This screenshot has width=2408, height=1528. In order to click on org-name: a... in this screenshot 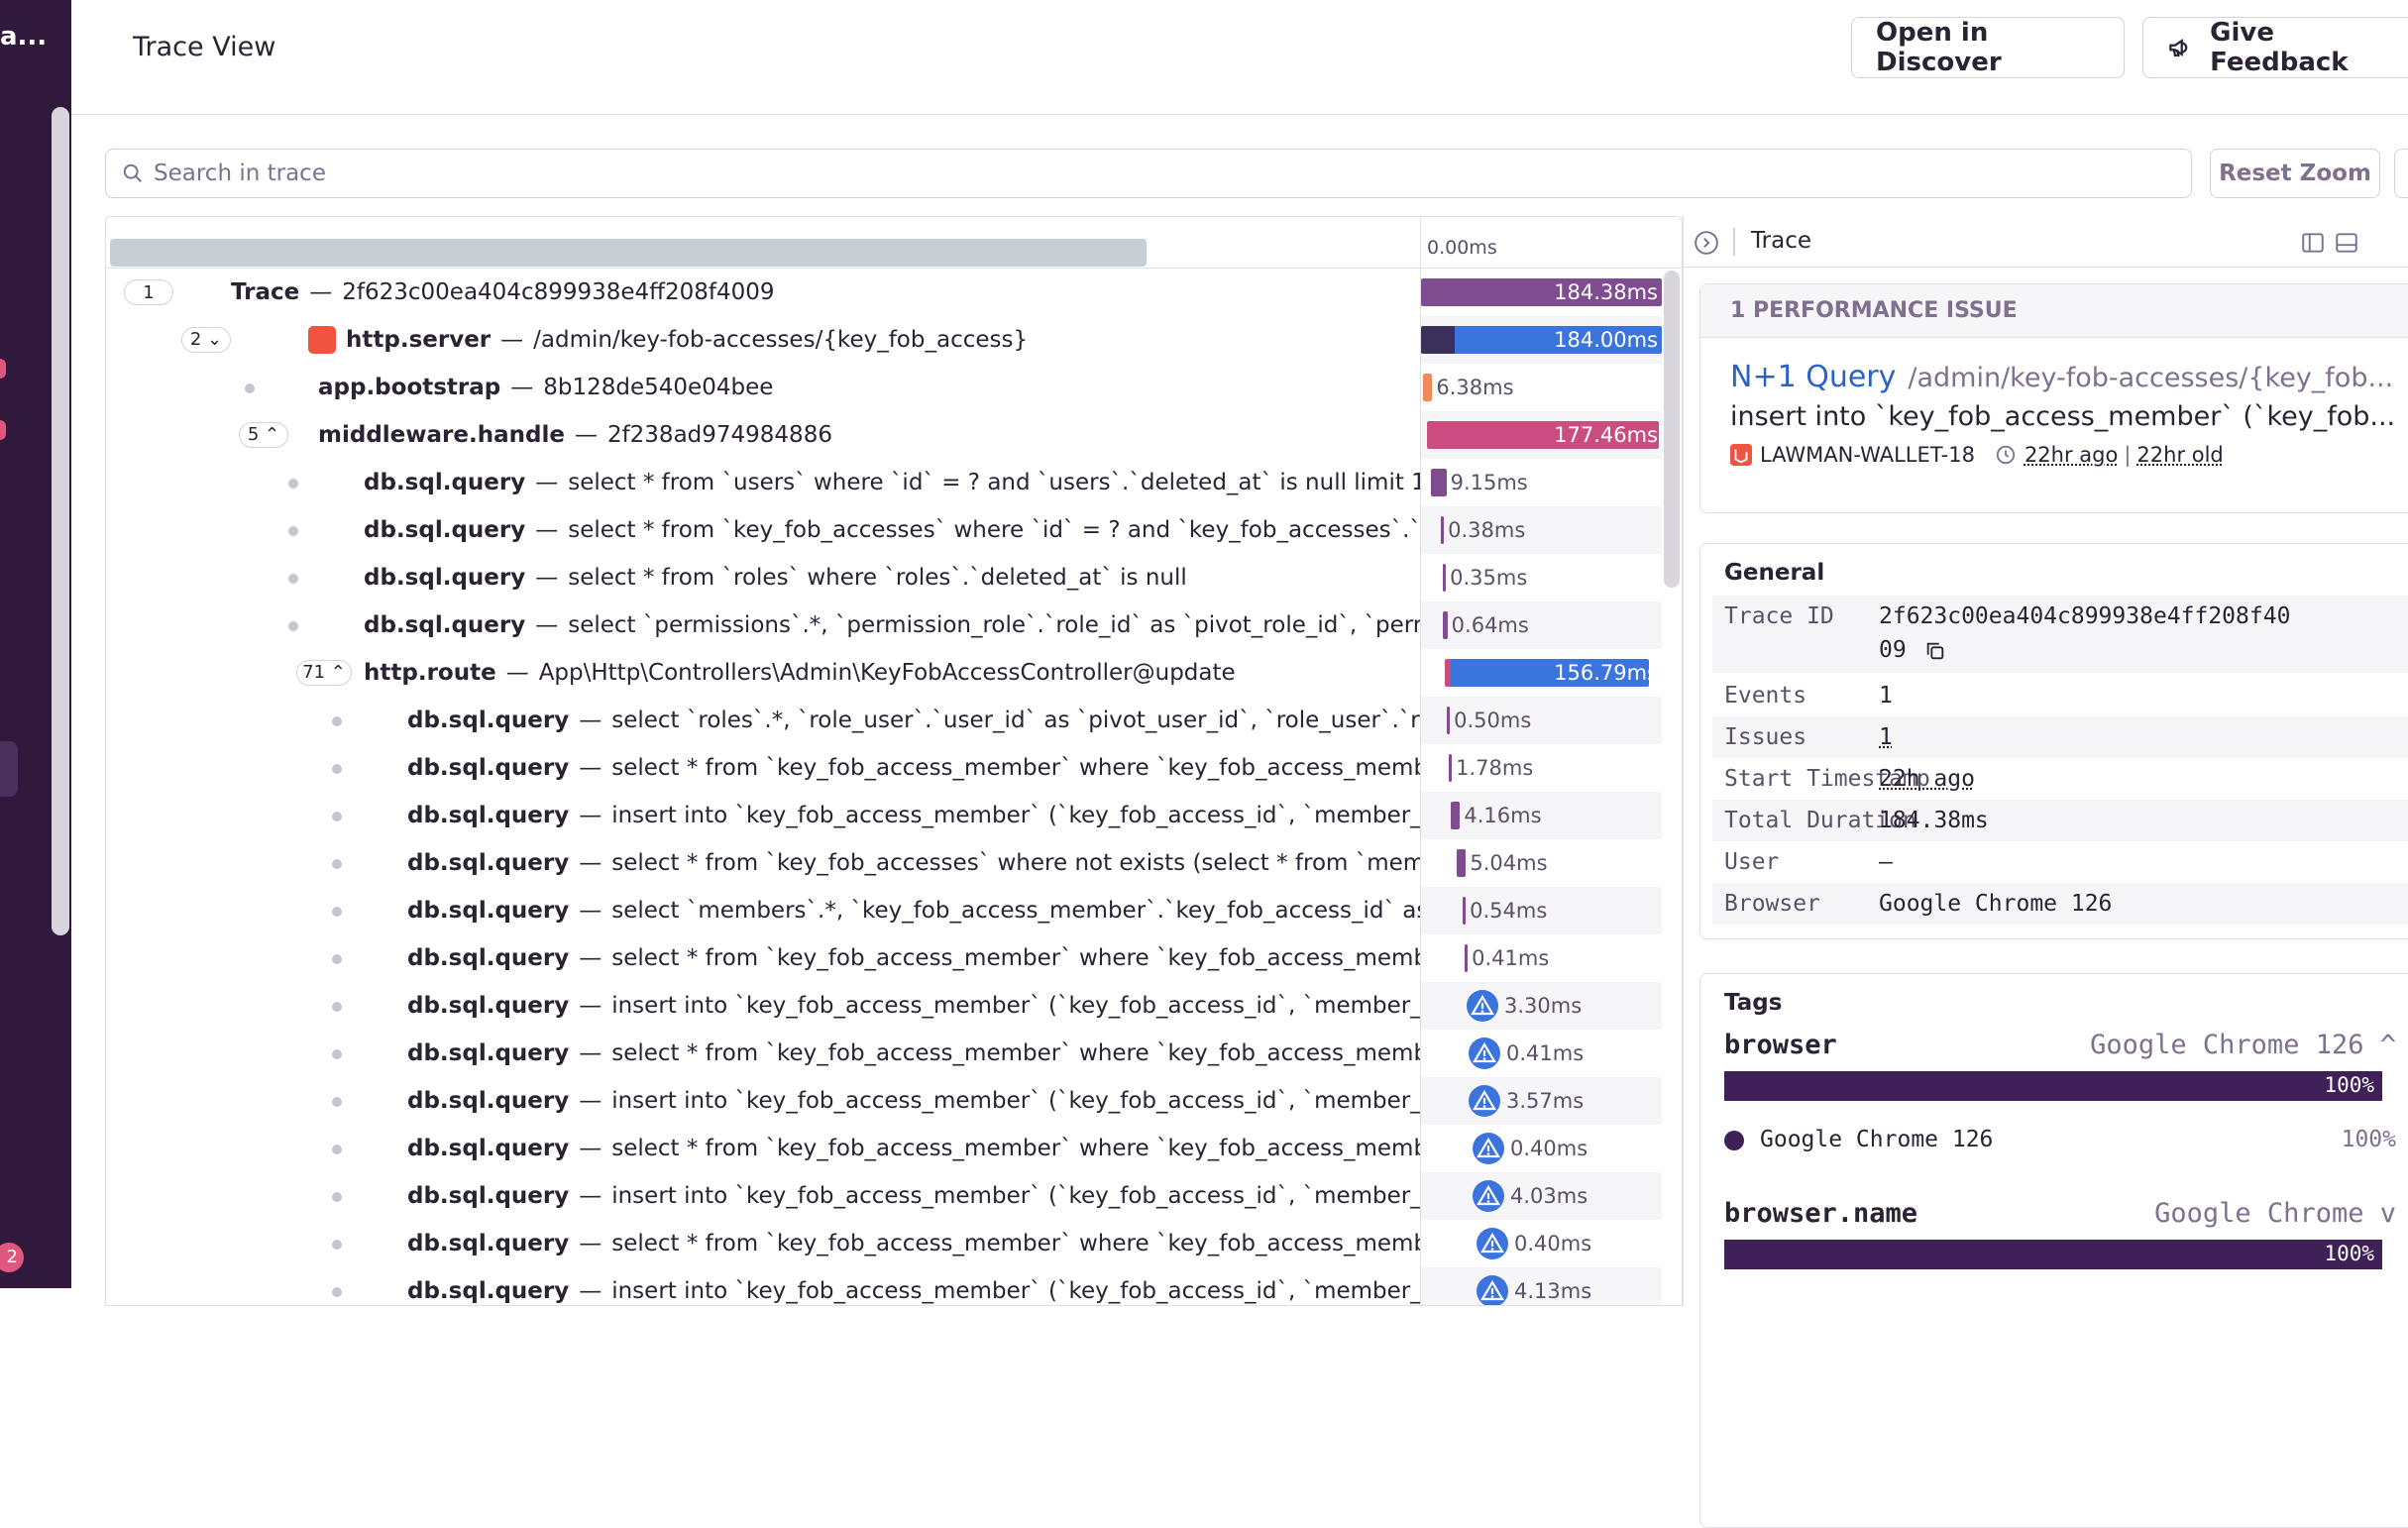, I will do `click(23, 37)`.